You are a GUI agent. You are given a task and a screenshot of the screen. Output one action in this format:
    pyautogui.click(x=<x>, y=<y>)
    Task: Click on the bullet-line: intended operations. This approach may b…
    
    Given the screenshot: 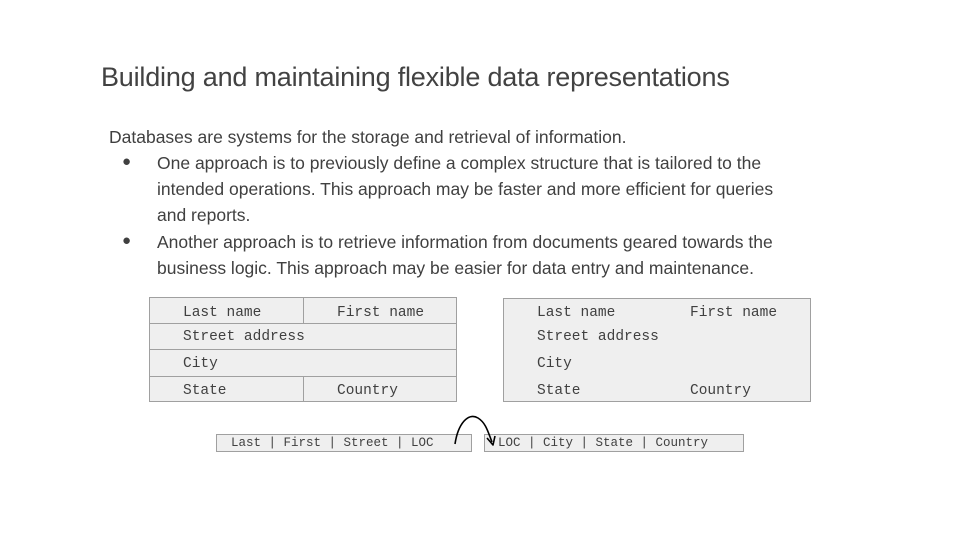 What is the action you would take?
    pyautogui.click(x=465, y=189)
    